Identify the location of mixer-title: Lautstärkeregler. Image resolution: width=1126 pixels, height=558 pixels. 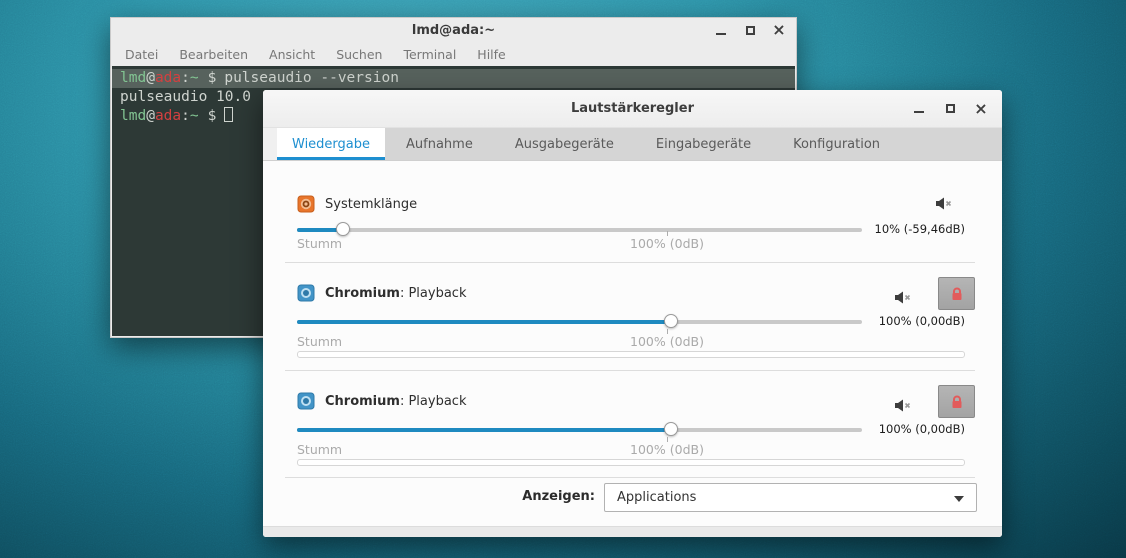
(632, 108).